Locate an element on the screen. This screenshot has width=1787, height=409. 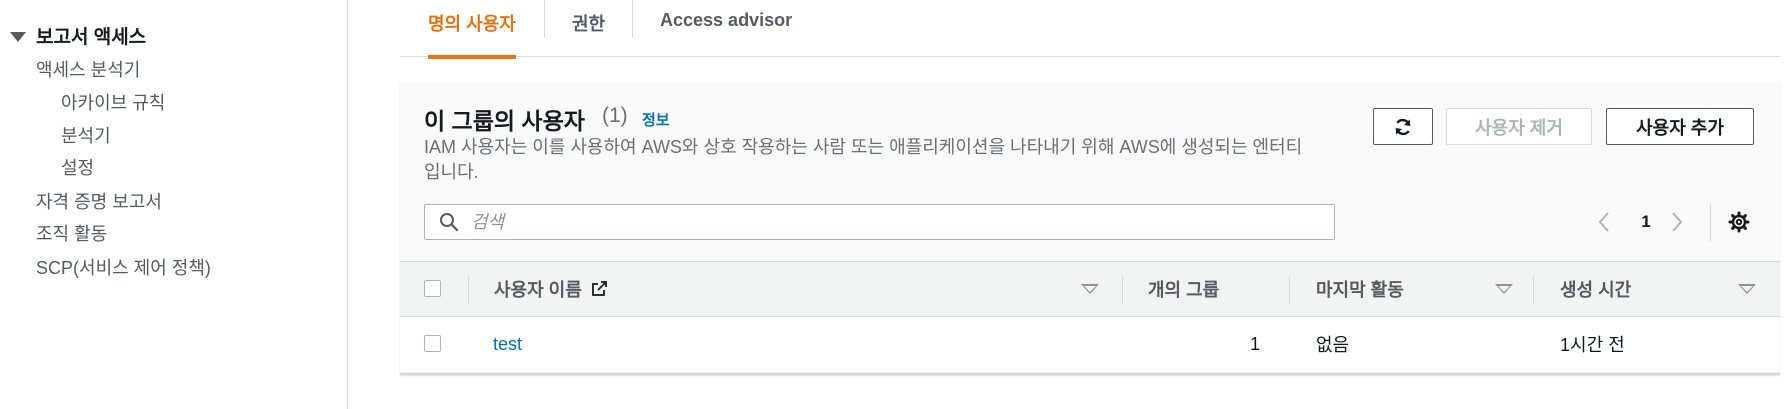
table-row: test 1 없음 1시간 전 is located at coordinates (1090, 345).